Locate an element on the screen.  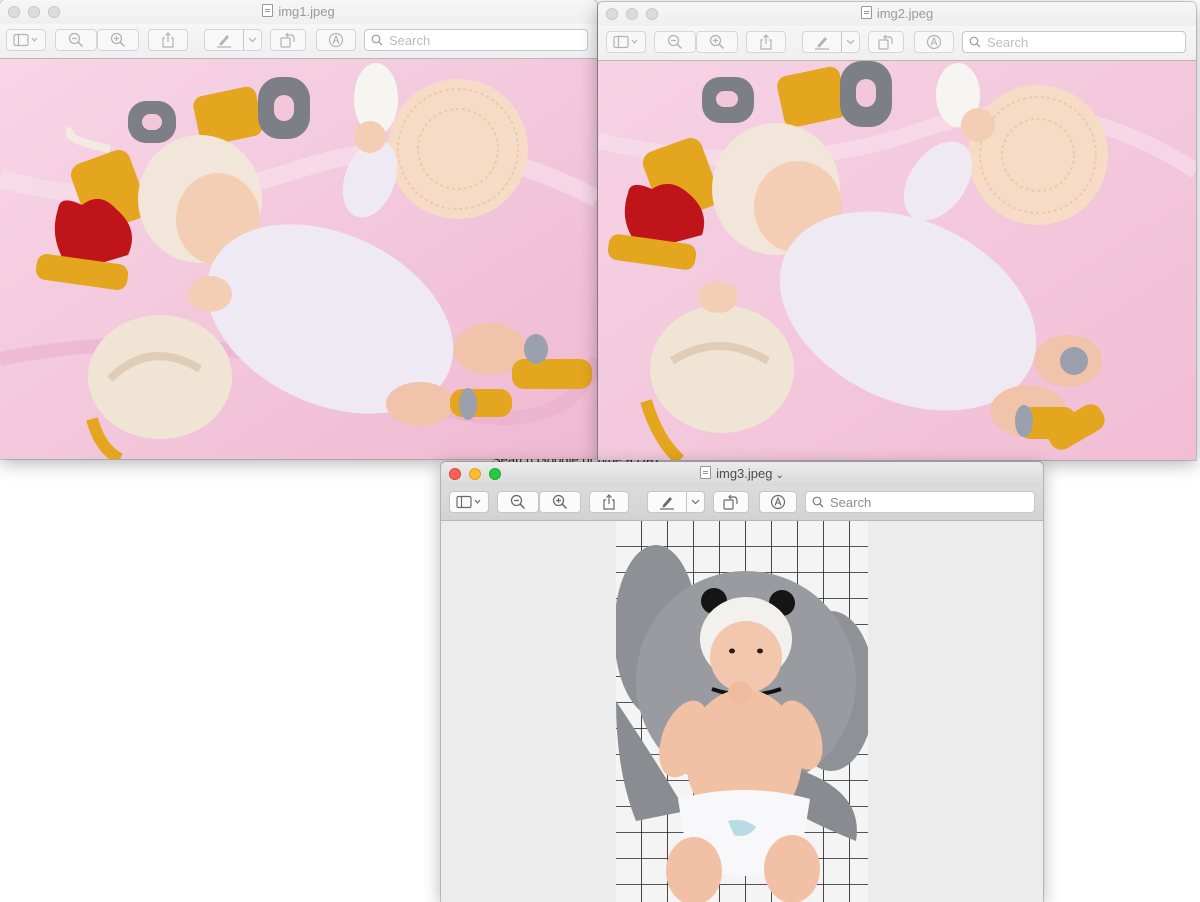
title-bar: img1.jpeg is located at coordinates (298, 12).